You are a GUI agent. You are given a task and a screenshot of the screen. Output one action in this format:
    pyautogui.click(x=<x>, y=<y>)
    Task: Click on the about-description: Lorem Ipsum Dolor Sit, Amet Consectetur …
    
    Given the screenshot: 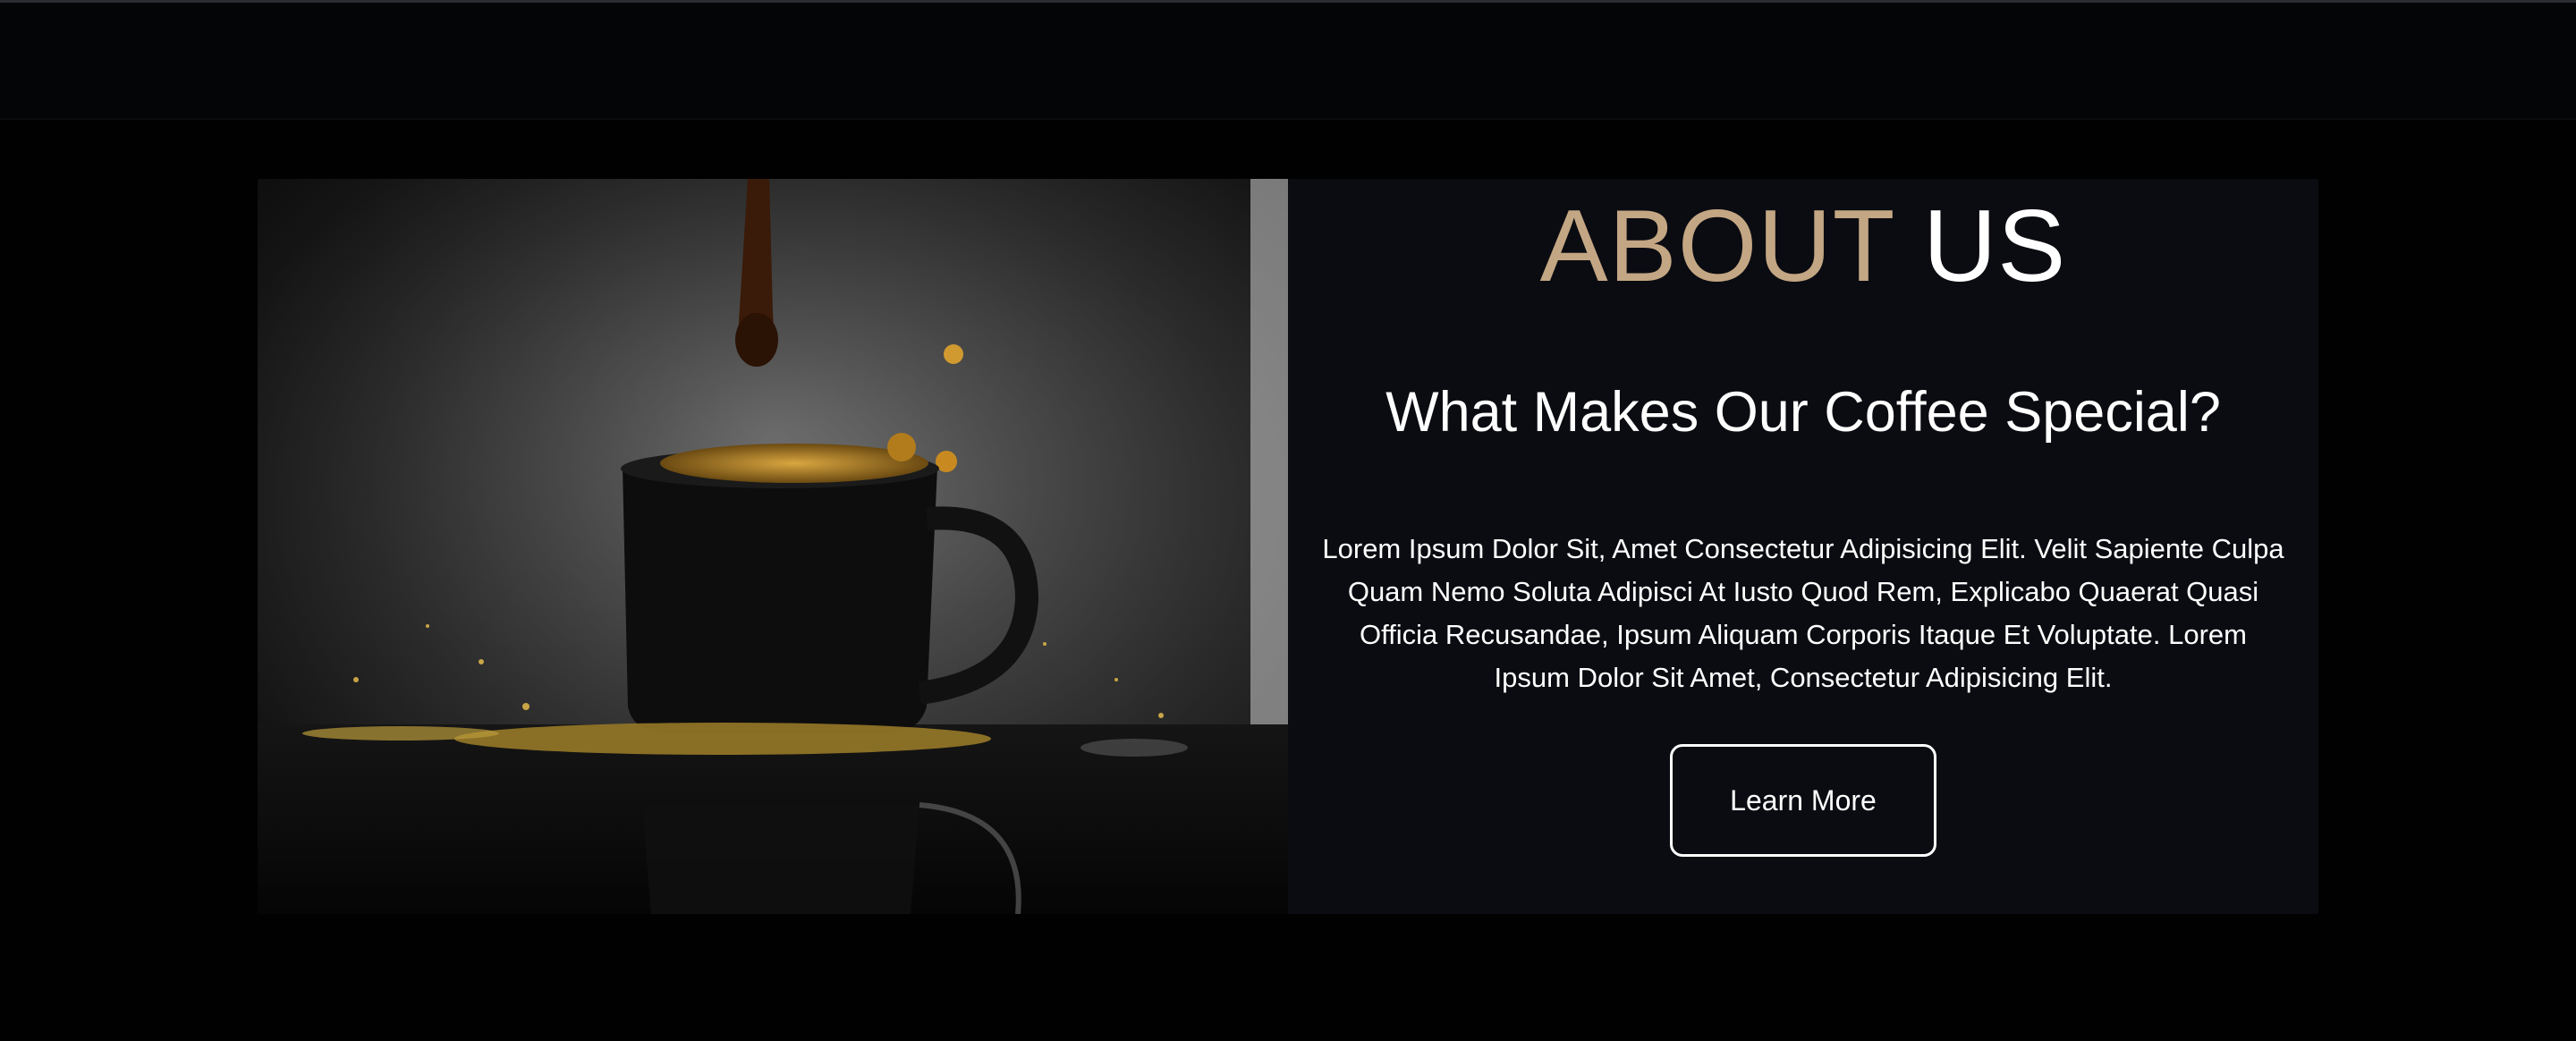 What is the action you would take?
    pyautogui.click(x=1803, y=613)
    